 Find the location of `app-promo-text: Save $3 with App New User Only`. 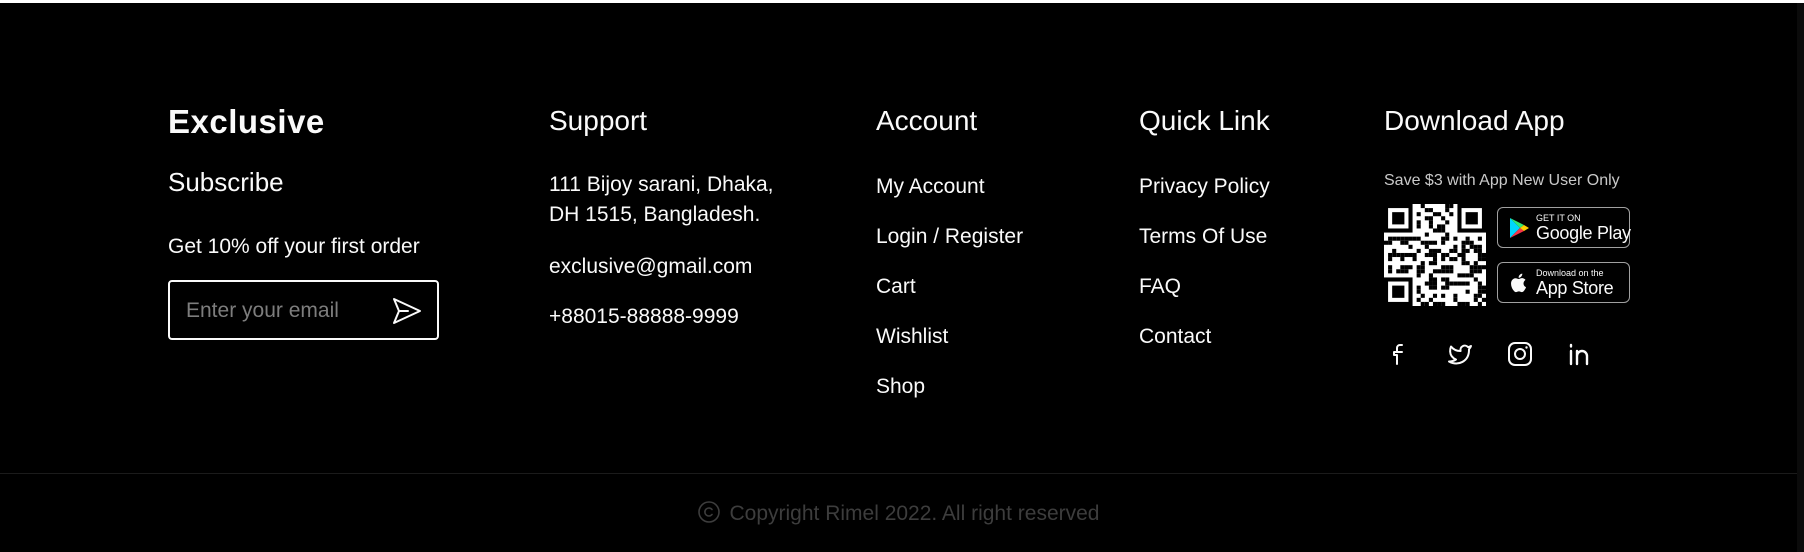

app-promo-text: Save $3 with App New User Only is located at coordinates (1502, 180).